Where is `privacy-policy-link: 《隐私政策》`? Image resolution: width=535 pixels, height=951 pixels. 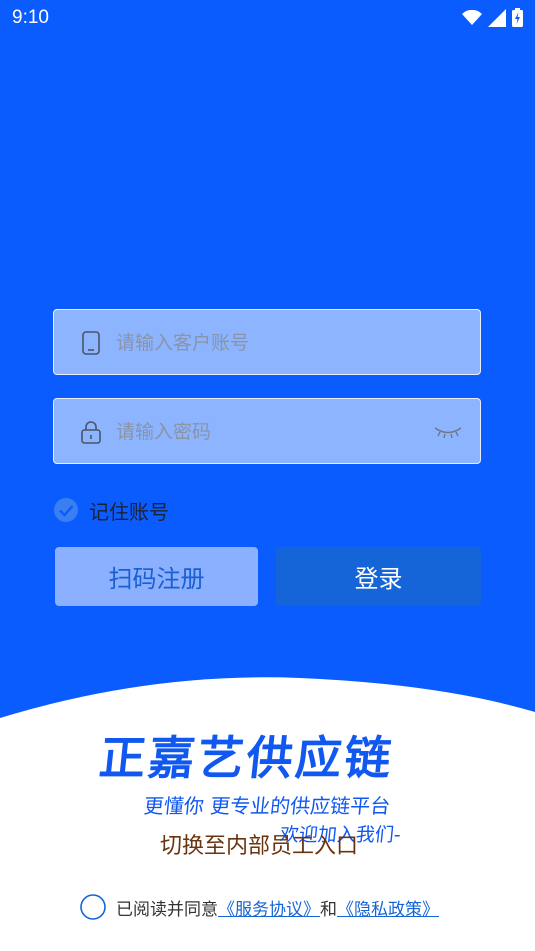
privacy-policy-link: 《隐私政策》 is located at coordinates (388, 907).